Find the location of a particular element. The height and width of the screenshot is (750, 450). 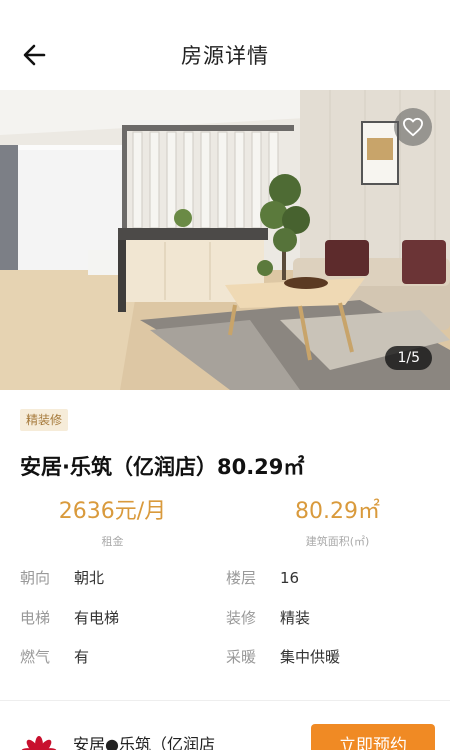

store-name: 安居●乐筑（亿润店 is located at coordinates (144, 740).